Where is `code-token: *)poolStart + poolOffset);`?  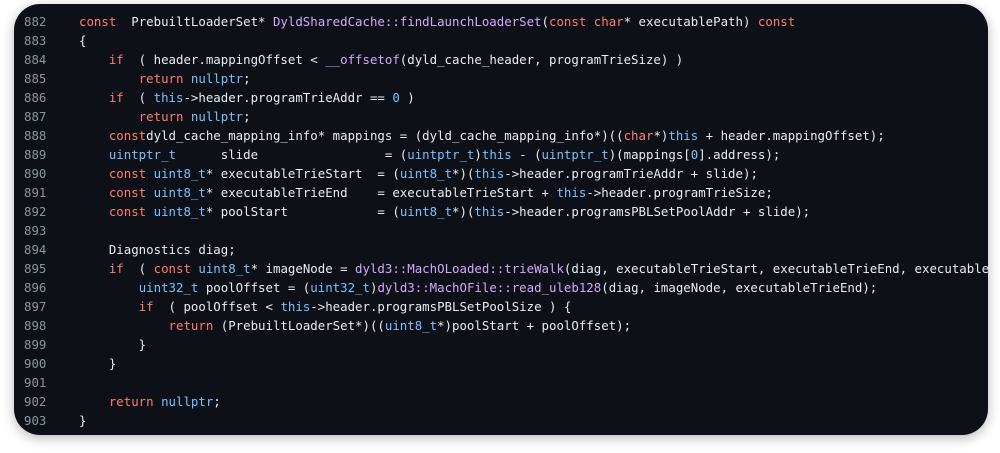 code-token: *)poolStart + poolOffset); is located at coordinates (534, 325).